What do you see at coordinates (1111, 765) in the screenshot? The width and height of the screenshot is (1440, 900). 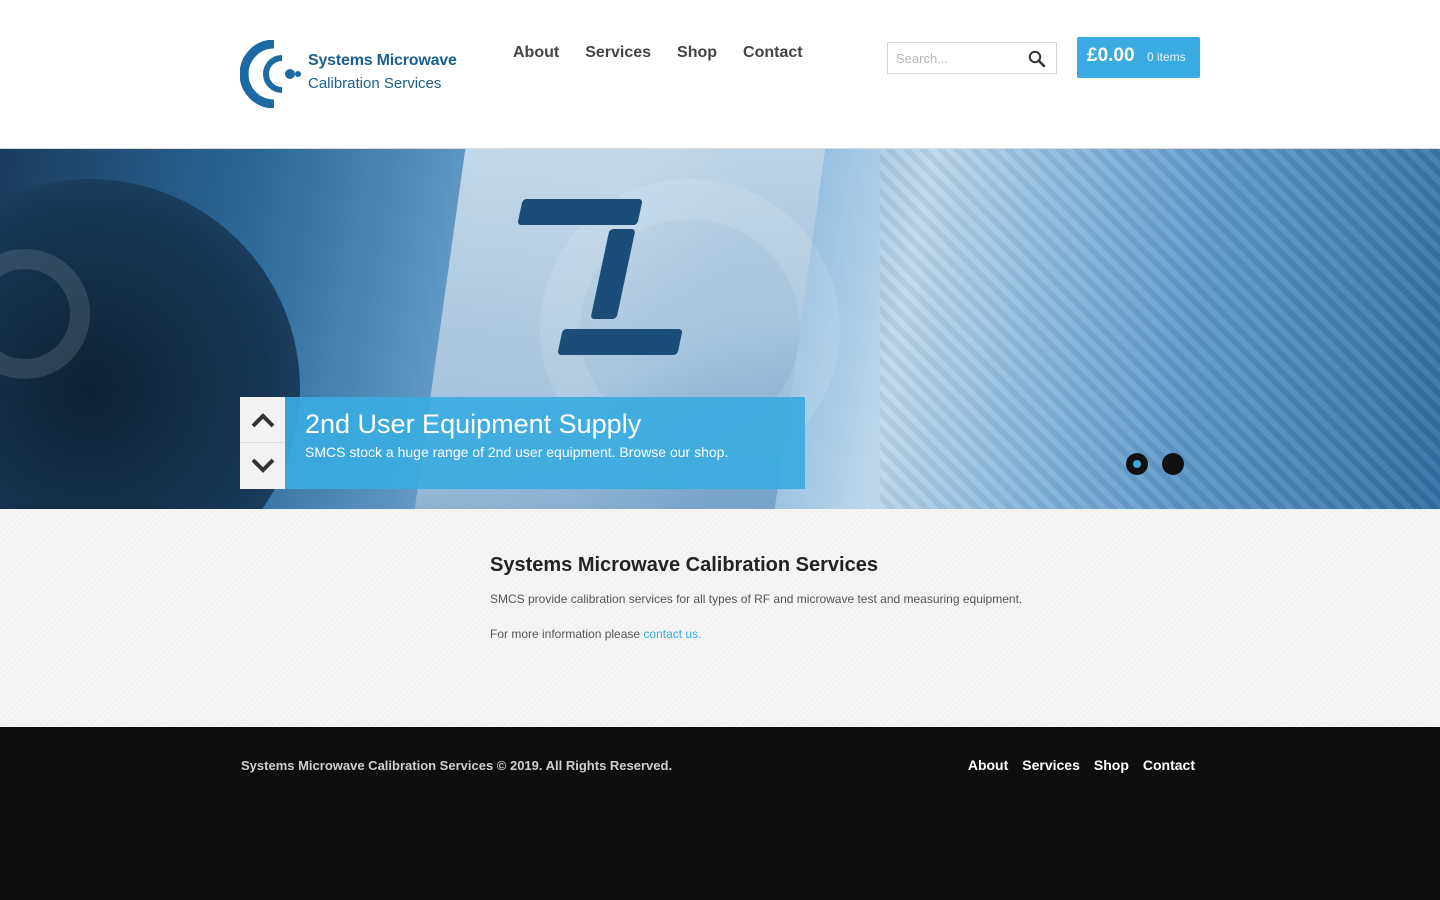 I see `footer-nav-shop: Shop` at bounding box center [1111, 765].